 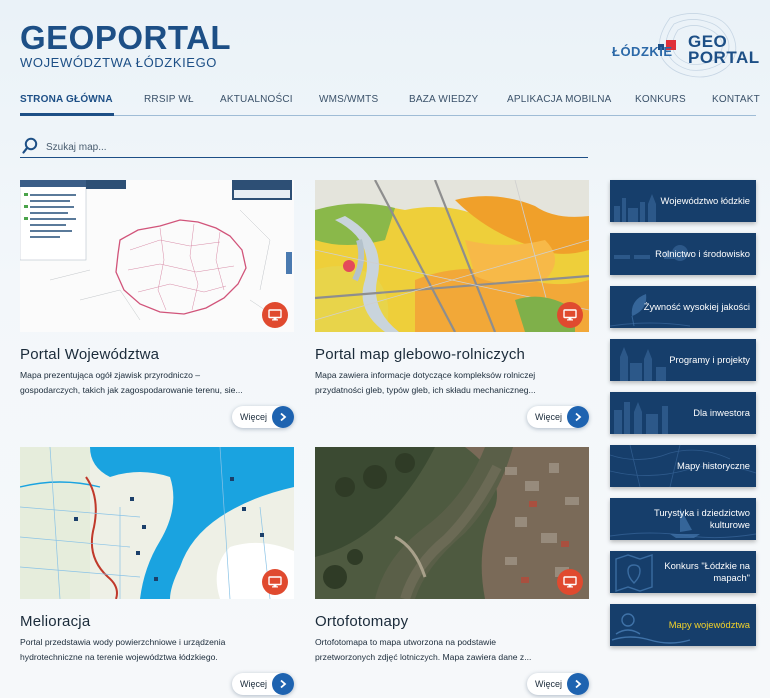 What do you see at coordinates (685, 46) in the screenshot?
I see `geoportal-badge-logo: ŁÓDZKIE GEO PORTAL` at bounding box center [685, 46].